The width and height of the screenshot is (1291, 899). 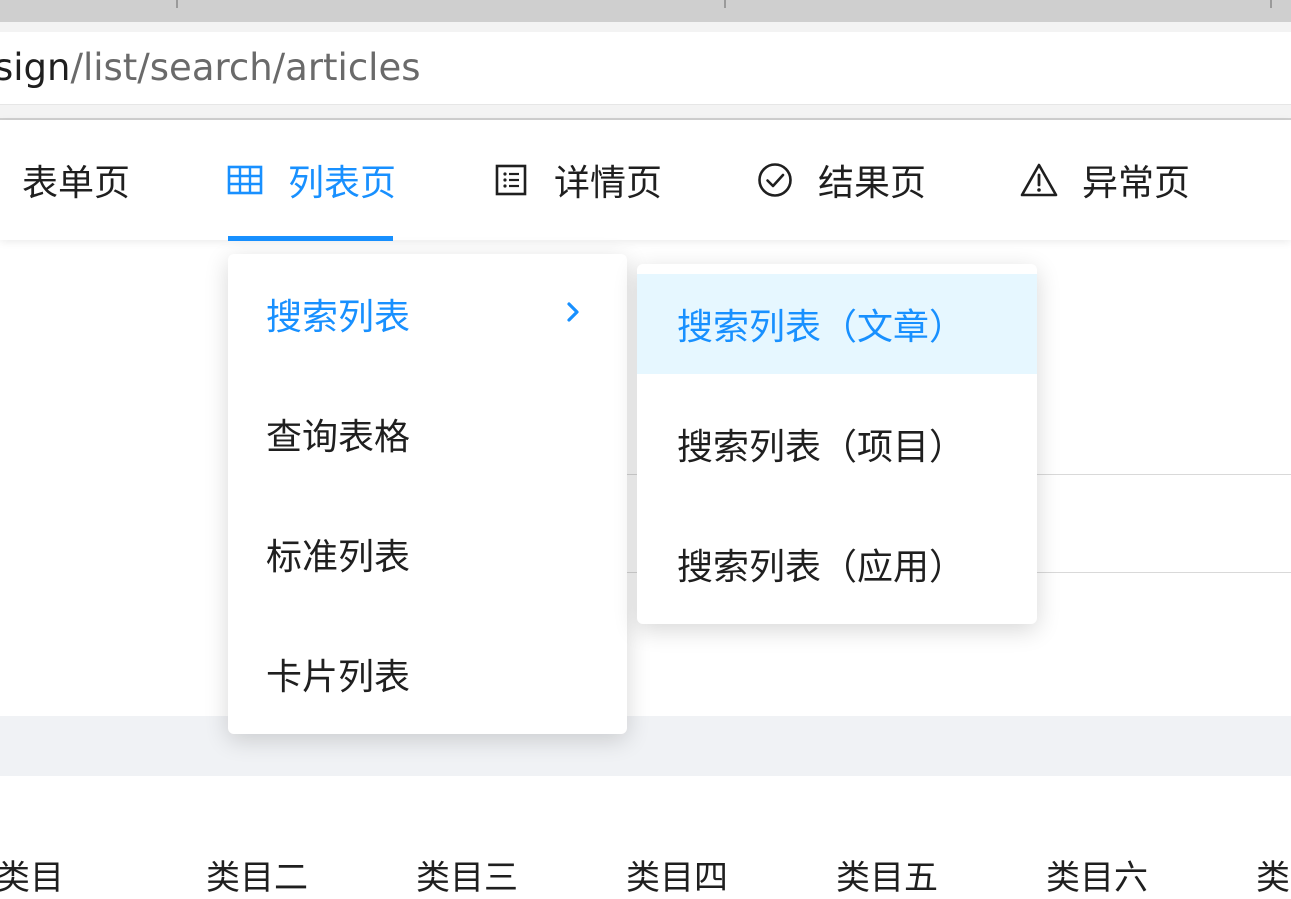 I want to click on submenu-item-label: 搜索列表（应用）, so click(x=821, y=567).